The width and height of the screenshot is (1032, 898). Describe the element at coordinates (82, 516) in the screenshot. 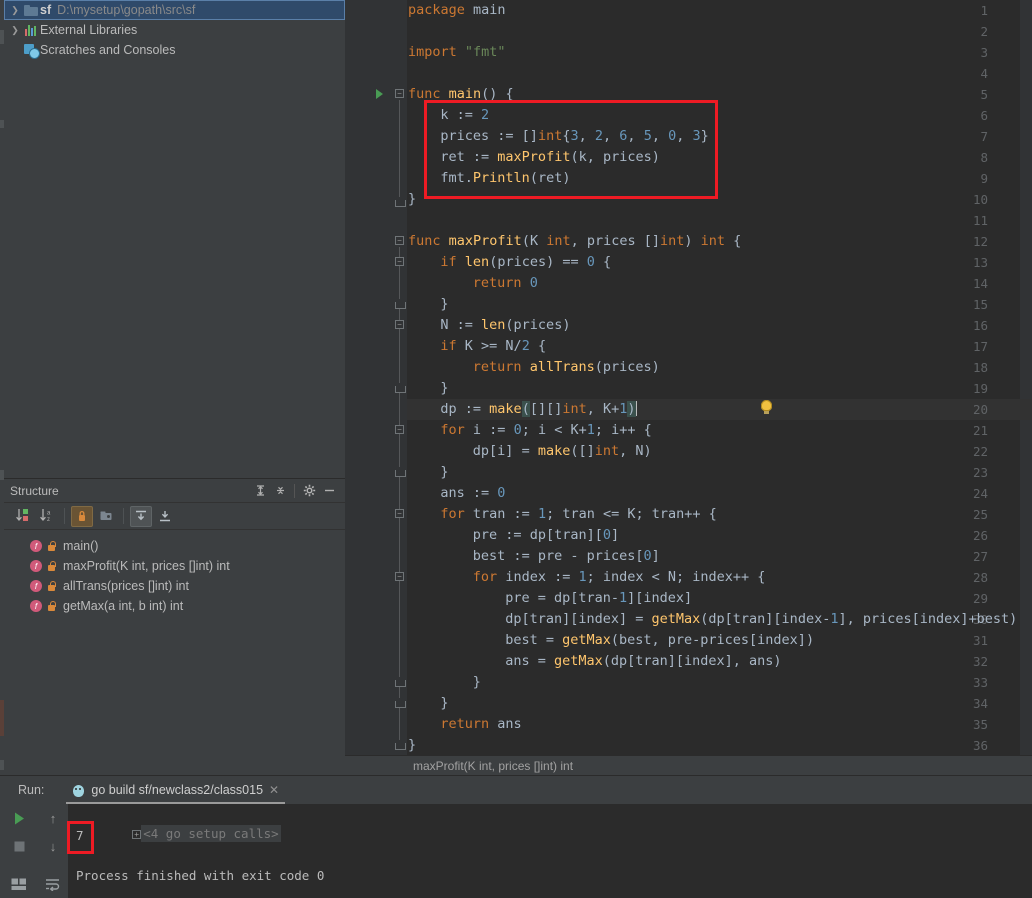

I see `show-non-public-icon` at that location.